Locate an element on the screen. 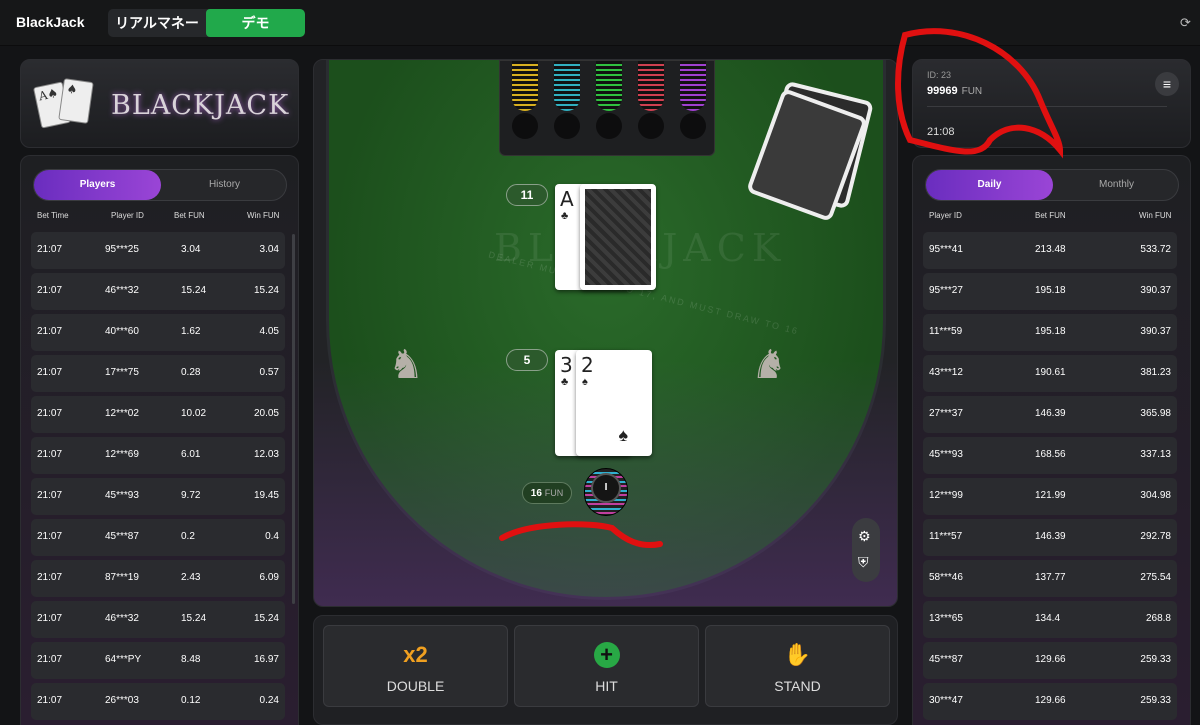 The height and width of the screenshot is (725, 1200). table-row: 21:07 95***25 3.04 3.04 is located at coordinates (158, 250).